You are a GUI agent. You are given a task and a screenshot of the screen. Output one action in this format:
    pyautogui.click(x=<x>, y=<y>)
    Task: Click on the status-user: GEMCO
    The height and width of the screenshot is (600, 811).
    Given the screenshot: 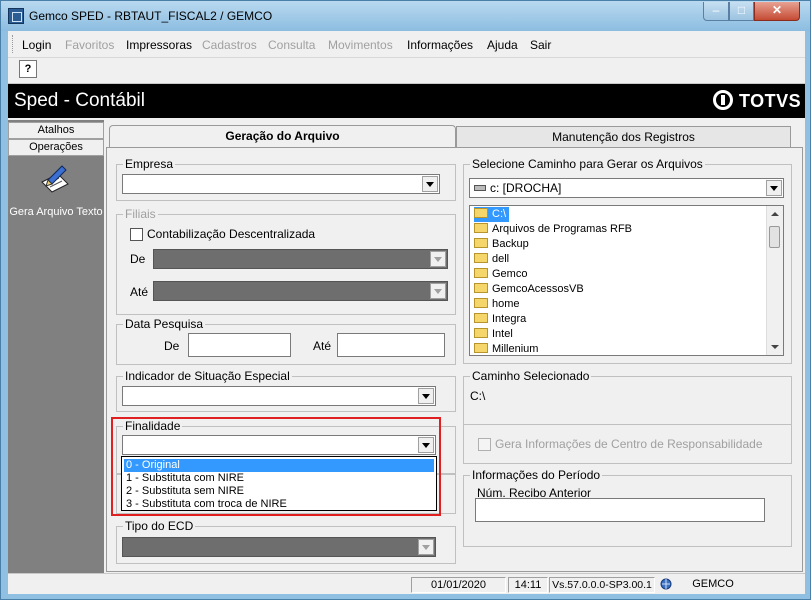 What is the action you would take?
    pyautogui.click(x=713, y=584)
    